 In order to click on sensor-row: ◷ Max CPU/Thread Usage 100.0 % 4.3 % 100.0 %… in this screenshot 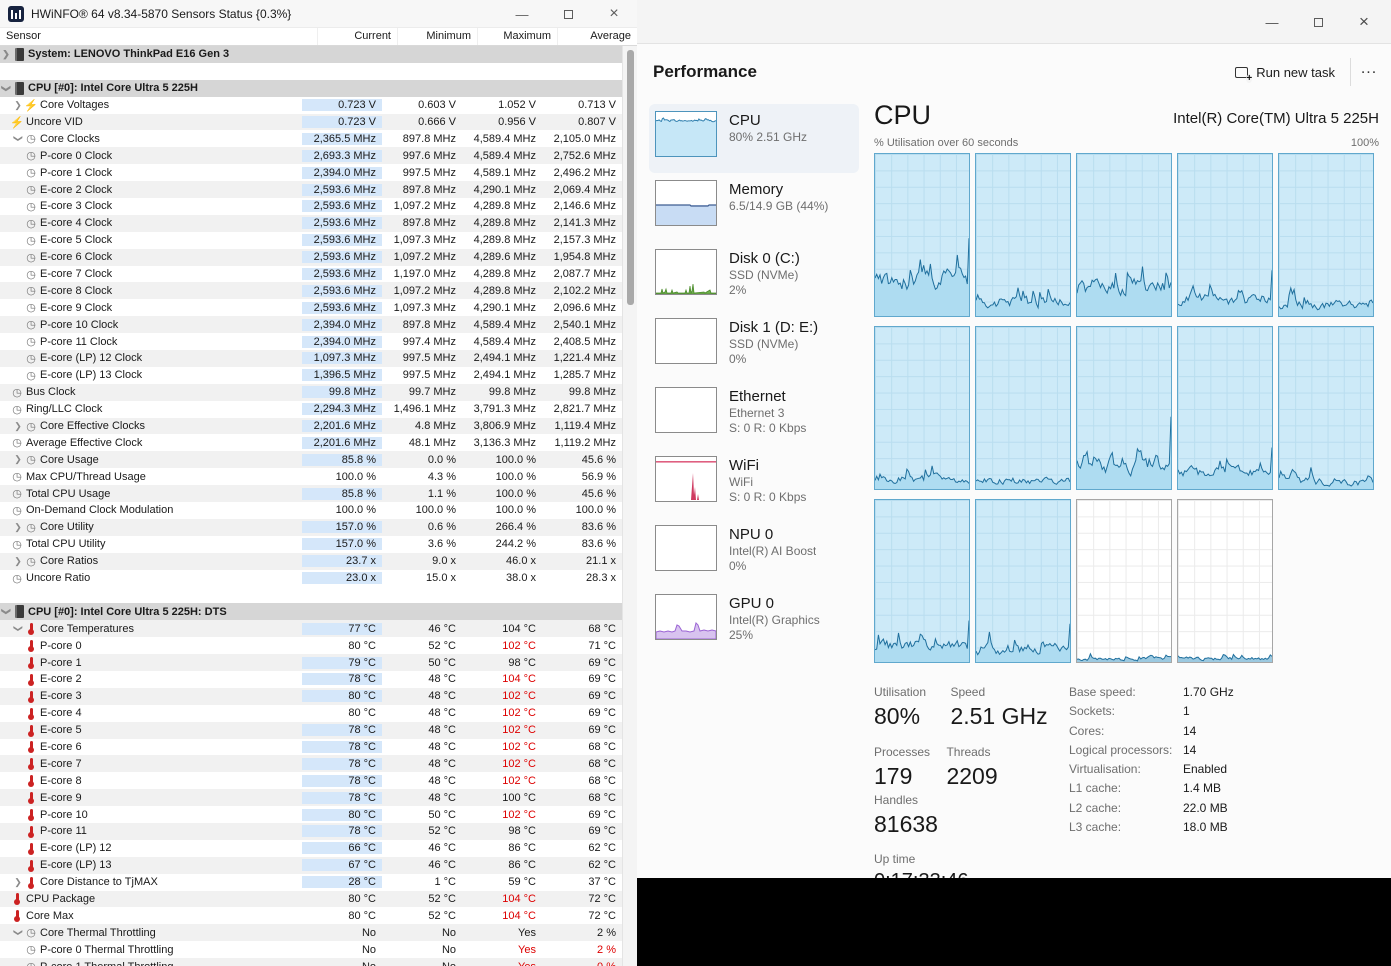, I will do `click(311, 477)`.